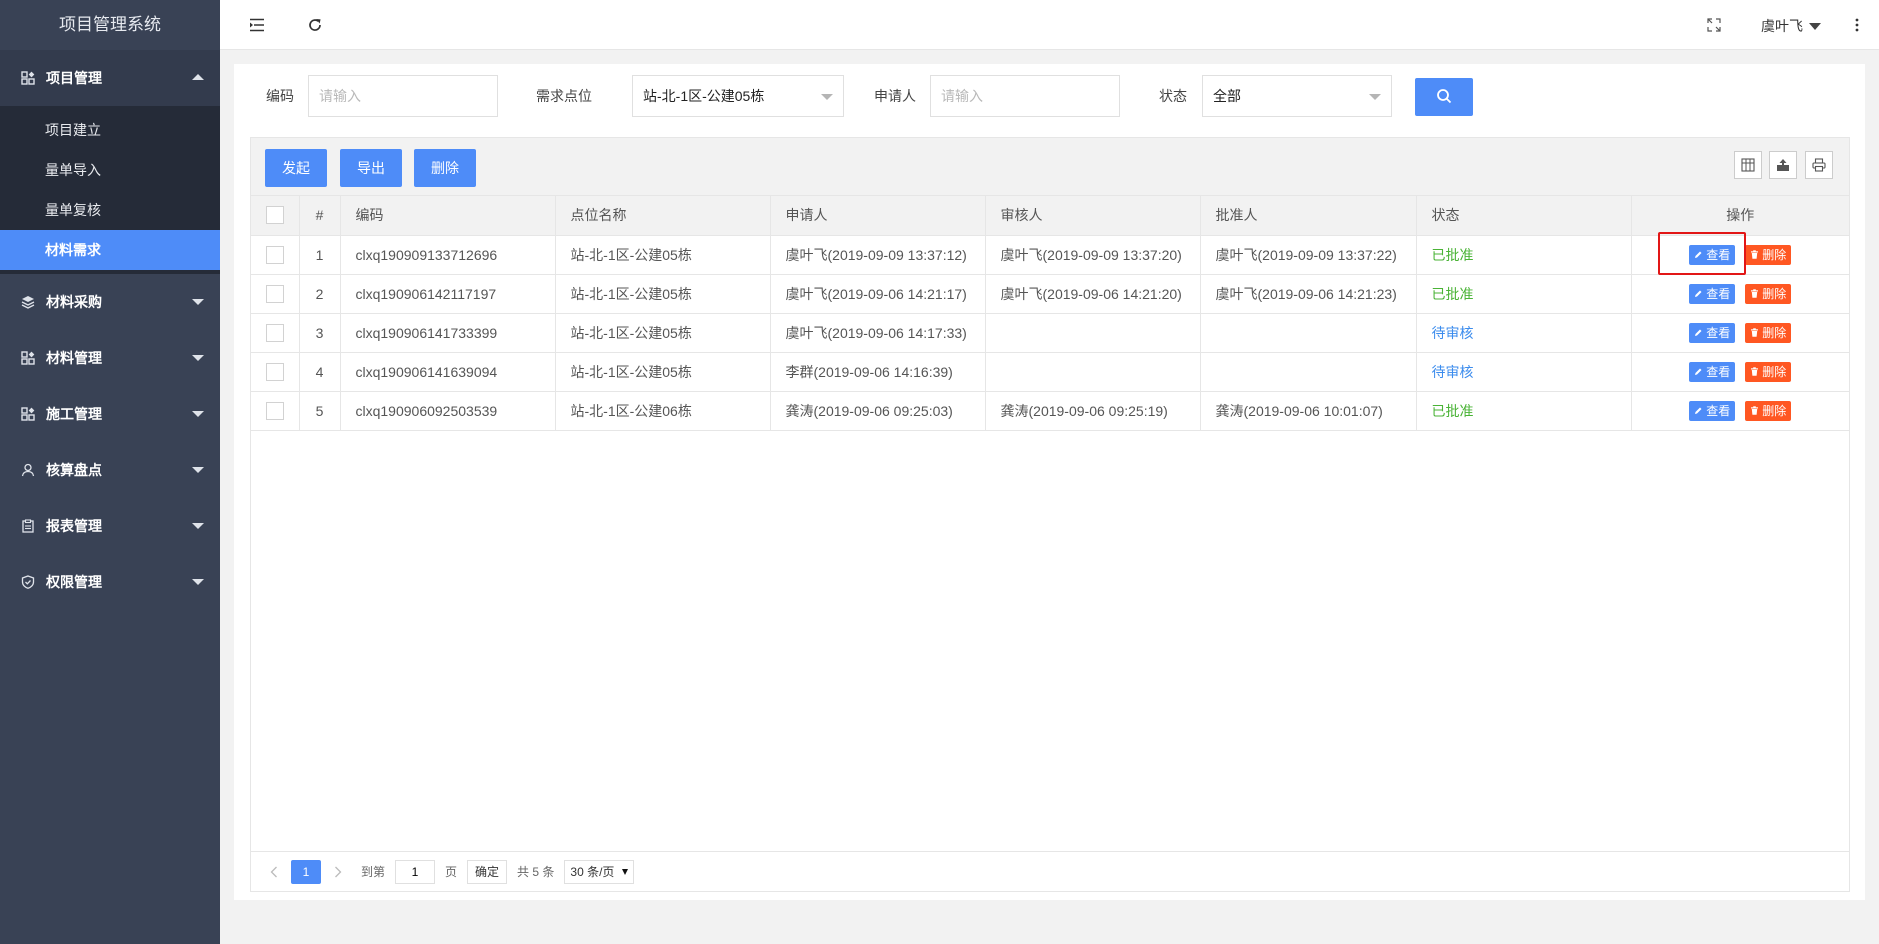  Describe the element at coordinates (74, 302) in the screenshot. I see `menu-label: 材料采购` at that location.